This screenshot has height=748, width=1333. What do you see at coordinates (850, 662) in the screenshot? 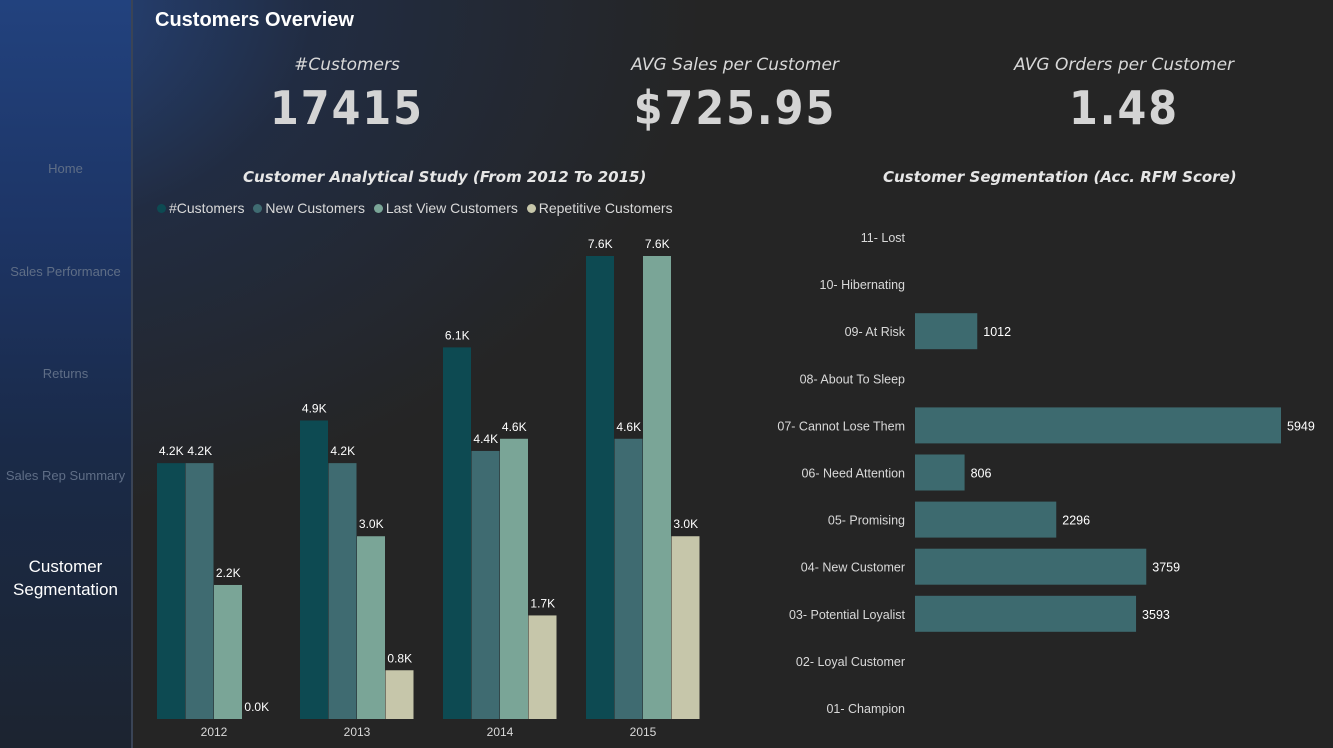
I see `y-category-label: 02- Loyal Customer` at bounding box center [850, 662].